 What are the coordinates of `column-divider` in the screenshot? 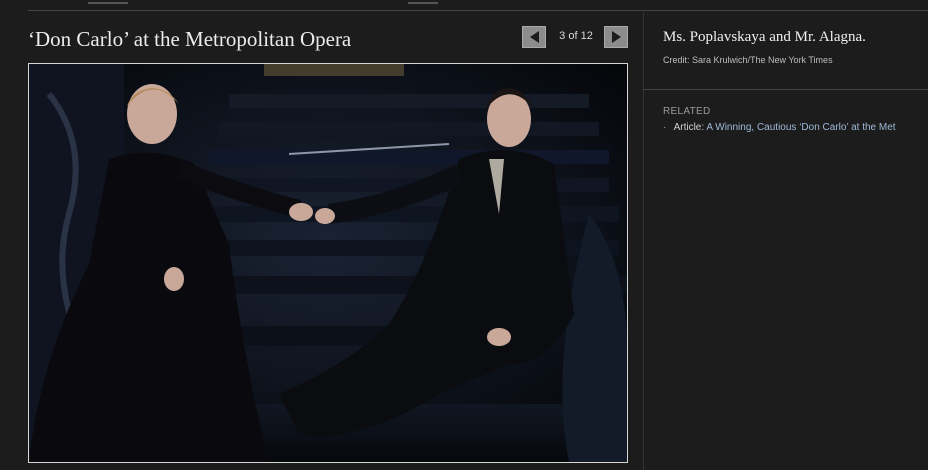 It's located at (643, 240).